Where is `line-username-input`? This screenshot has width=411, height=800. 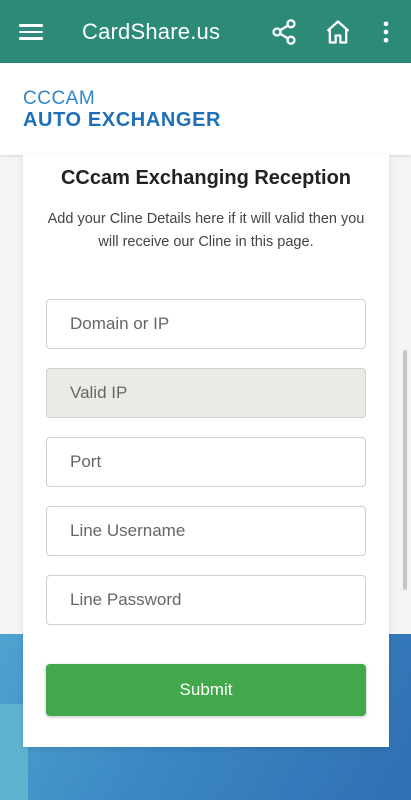 line-username-input is located at coordinates (206, 531).